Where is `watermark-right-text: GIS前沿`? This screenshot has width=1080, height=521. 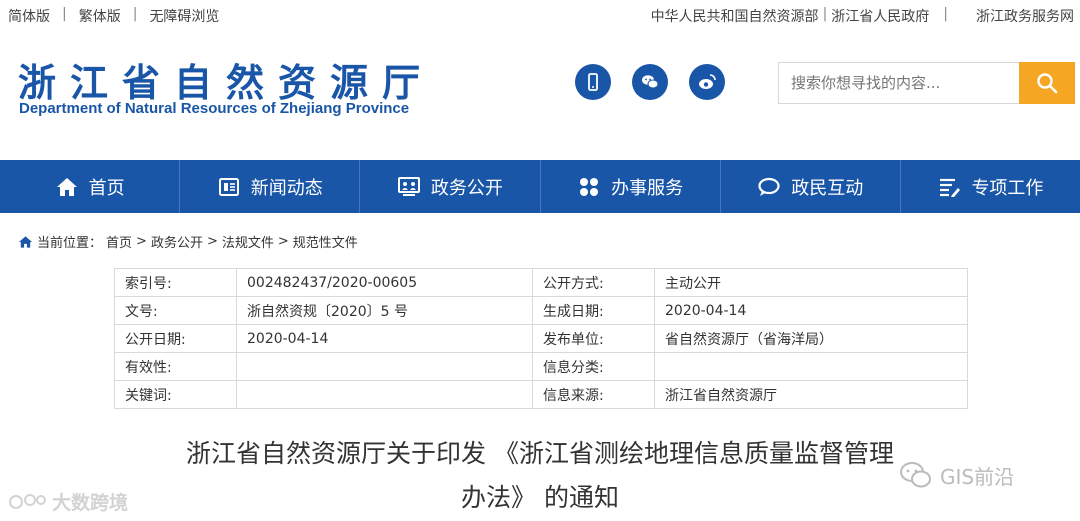 watermark-right-text: GIS前沿 is located at coordinates (977, 476).